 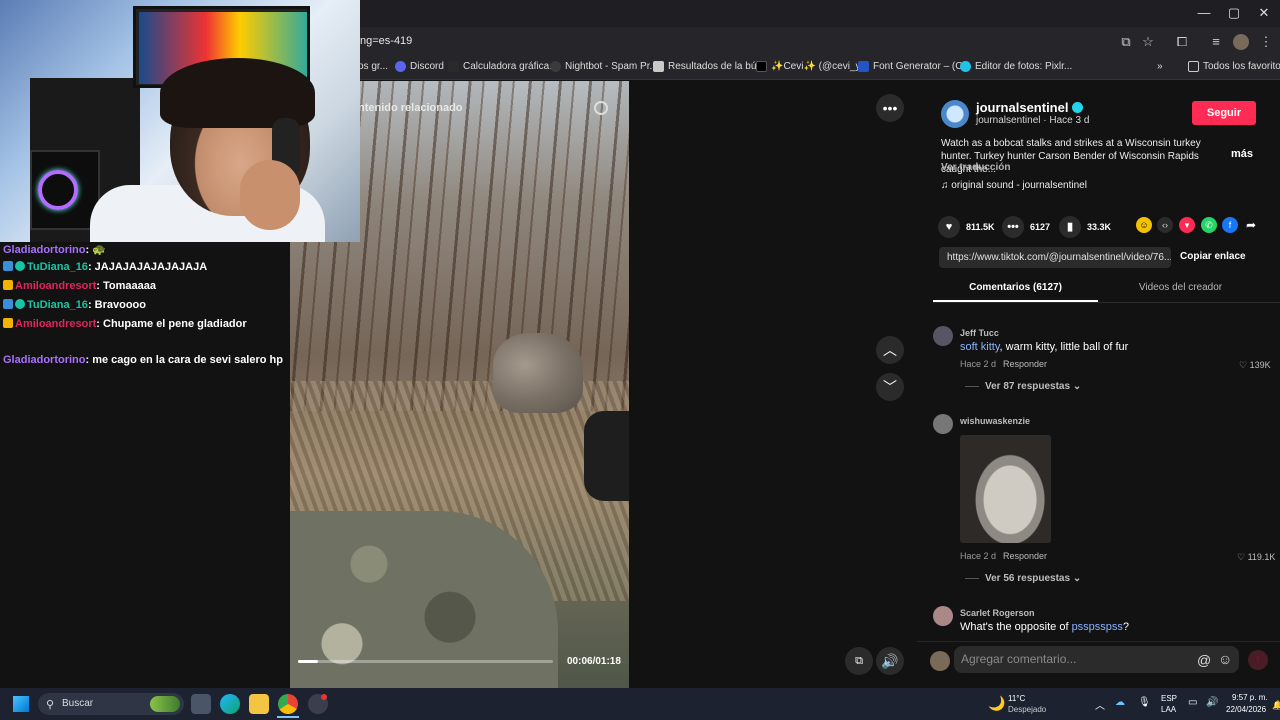 I want to click on more-button: más, so click(x=1242, y=154).